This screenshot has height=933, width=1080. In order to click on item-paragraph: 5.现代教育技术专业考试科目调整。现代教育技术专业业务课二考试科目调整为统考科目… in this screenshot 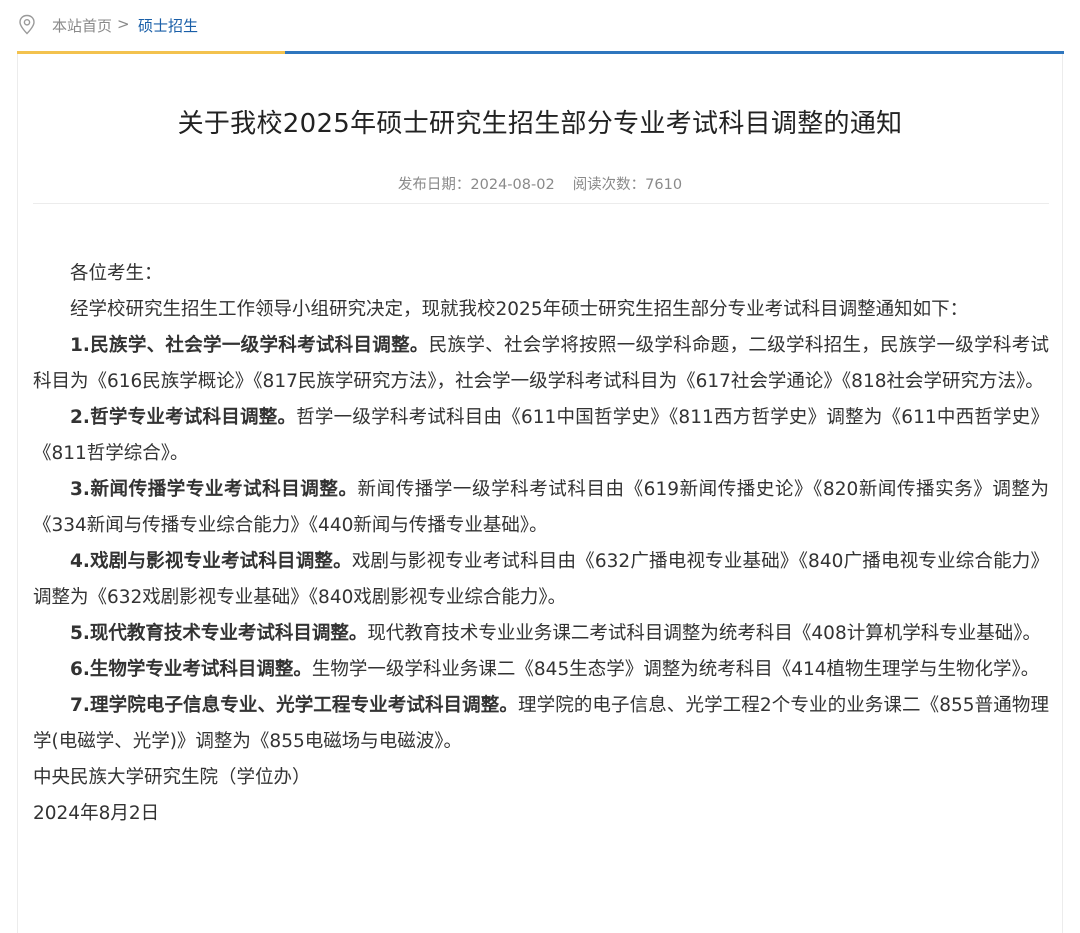, I will do `click(541, 634)`.